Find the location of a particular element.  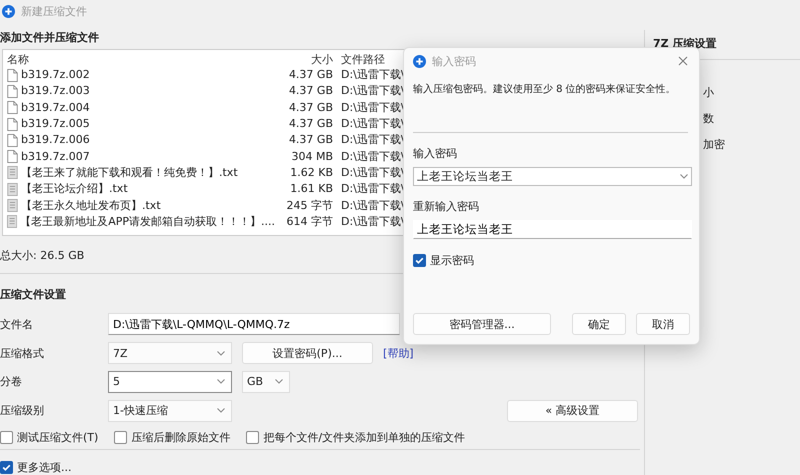

field-label: 文件名 is located at coordinates (17, 324).